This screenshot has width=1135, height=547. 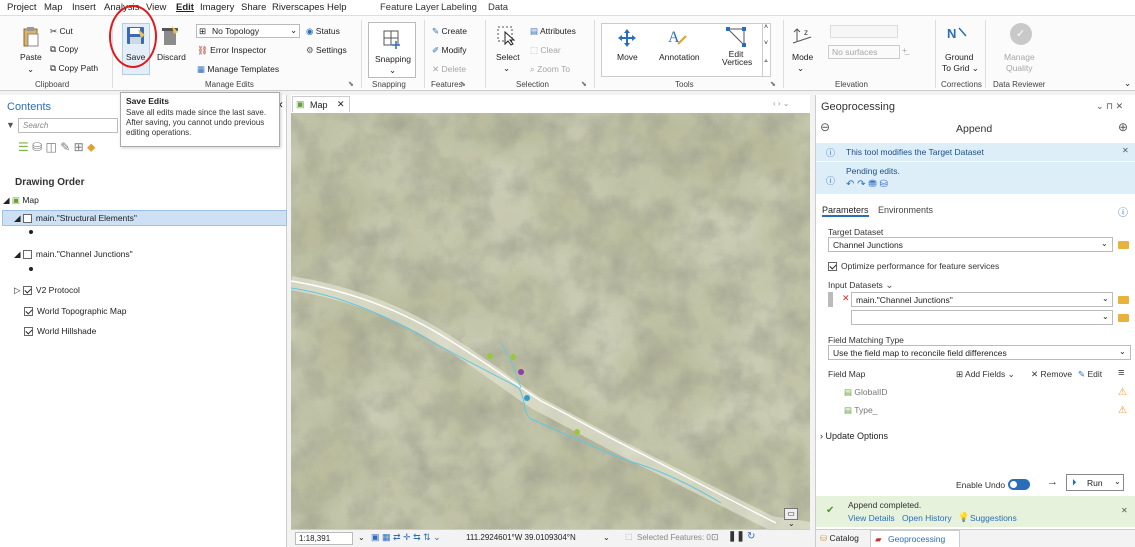 I want to click on pause-icon: ❚❚, so click(x=736, y=536).